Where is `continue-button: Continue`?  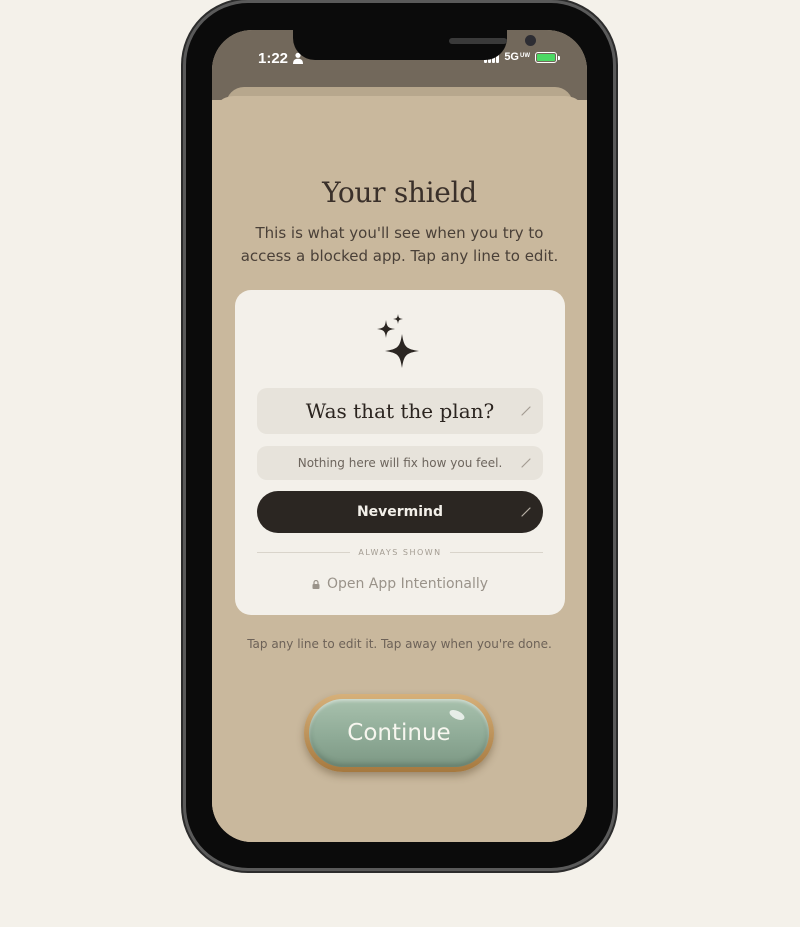 continue-button: Continue is located at coordinates (399, 733).